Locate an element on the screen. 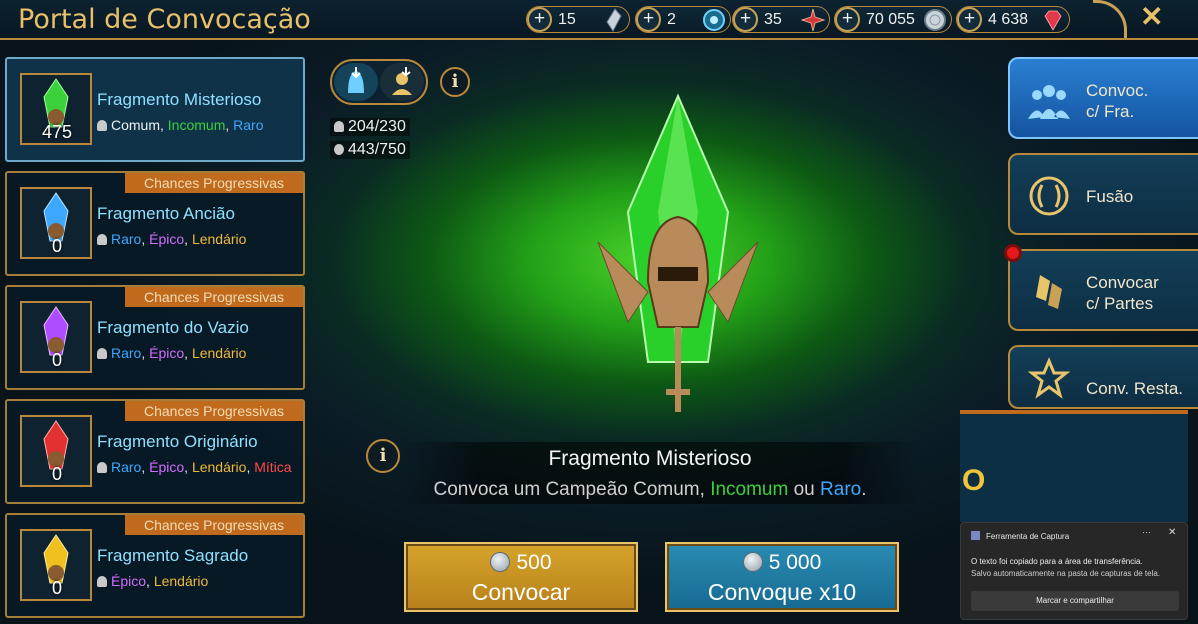 Image resolution: width=1198 pixels, height=624 pixels. toggle-option-champion is located at coordinates (356, 82).